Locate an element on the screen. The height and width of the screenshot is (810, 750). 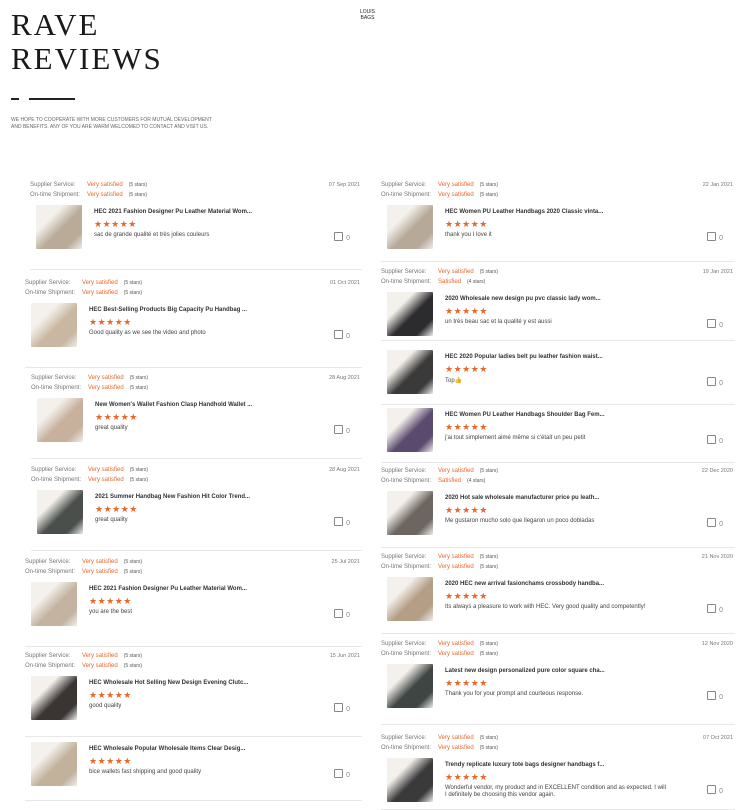
shipment-value: Satisfied is located at coordinates (450, 281).